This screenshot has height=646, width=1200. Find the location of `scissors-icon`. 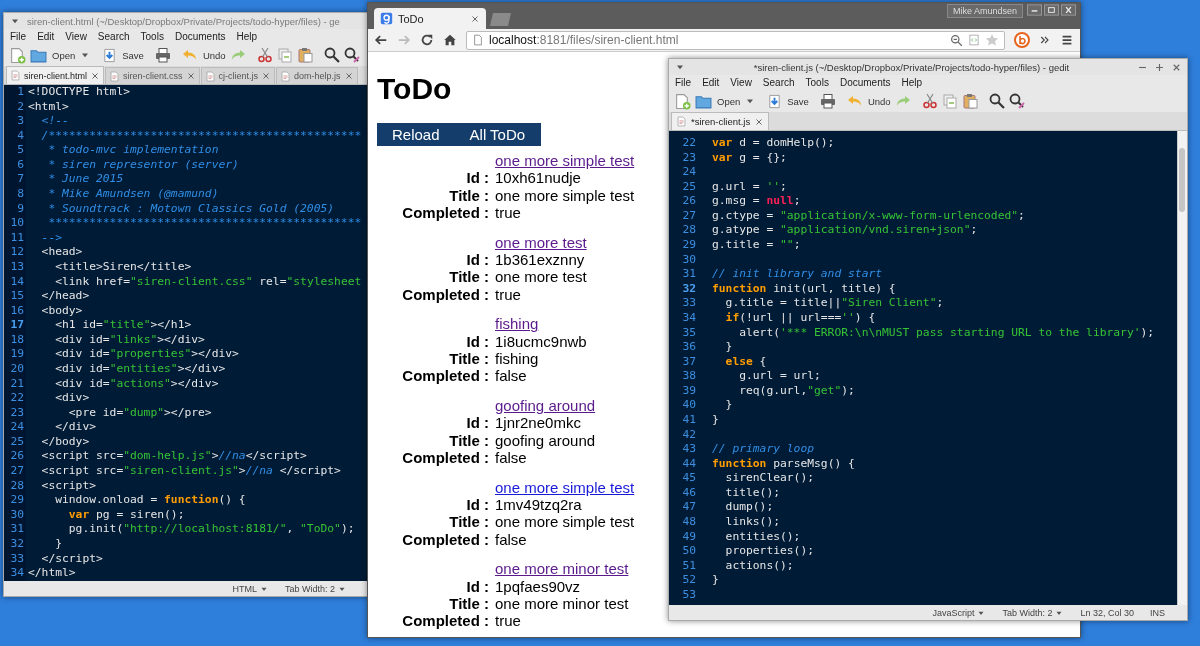

scissors-icon is located at coordinates (929, 101).